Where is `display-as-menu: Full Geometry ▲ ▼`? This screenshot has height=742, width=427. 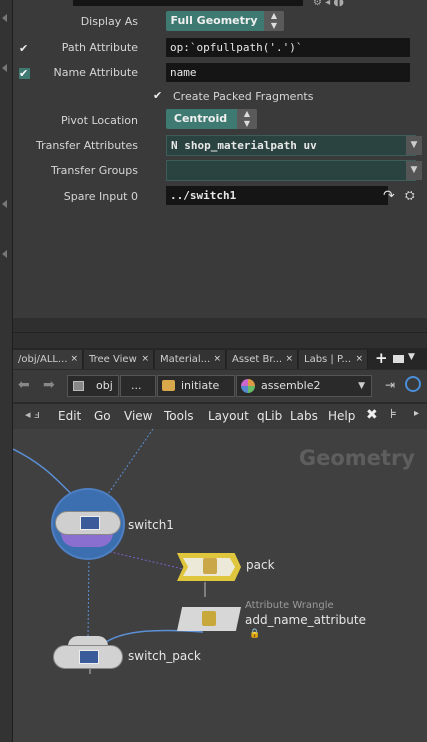
display-as-menu: Full Geometry ▲ ▼ is located at coordinates (225, 21).